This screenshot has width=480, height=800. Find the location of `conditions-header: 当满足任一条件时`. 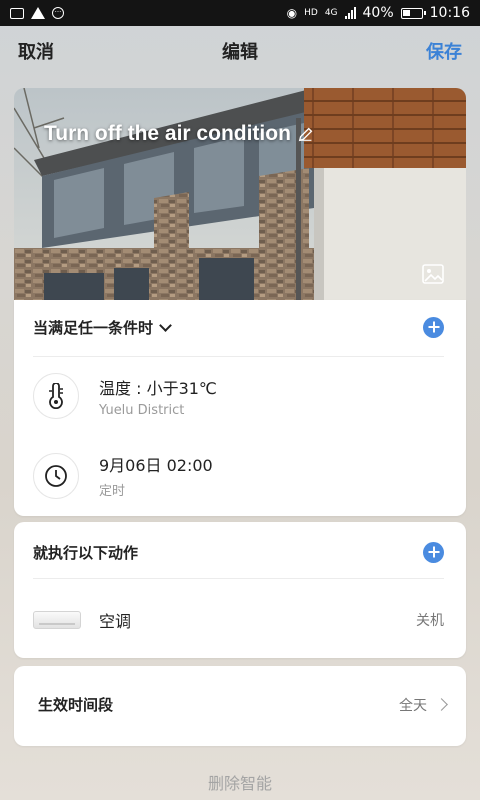

conditions-header: 当满足任一条件时 is located at coordinates (238, 327).